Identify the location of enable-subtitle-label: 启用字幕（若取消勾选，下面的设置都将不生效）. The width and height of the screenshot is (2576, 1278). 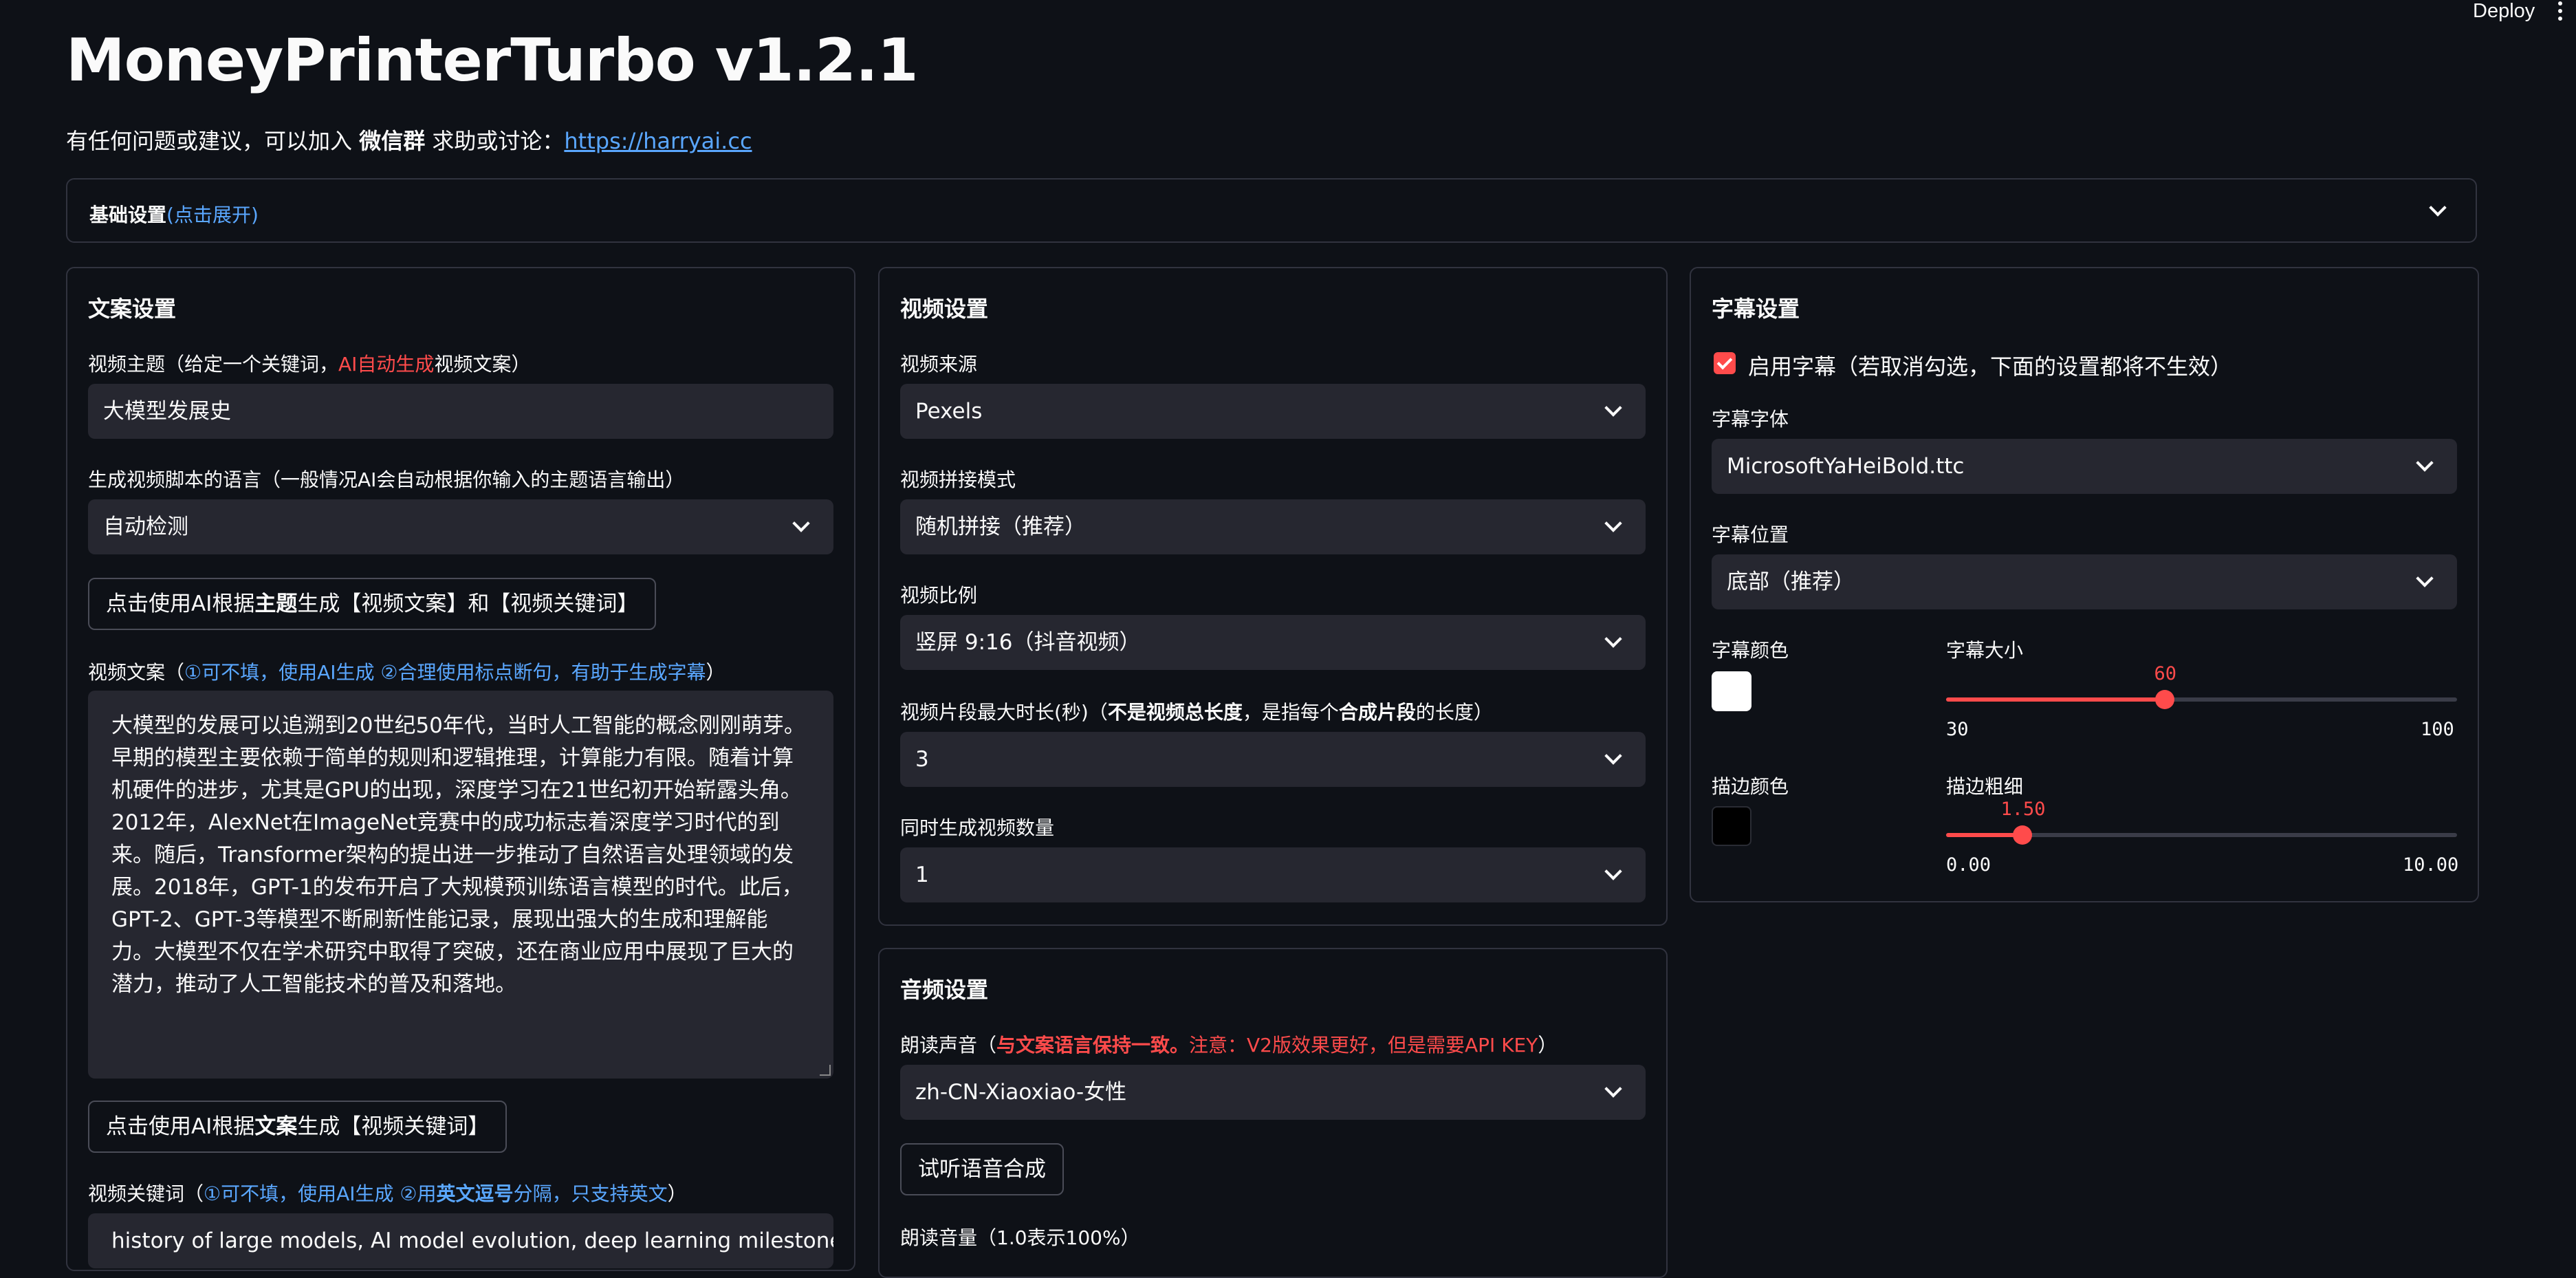
(1990, 365).